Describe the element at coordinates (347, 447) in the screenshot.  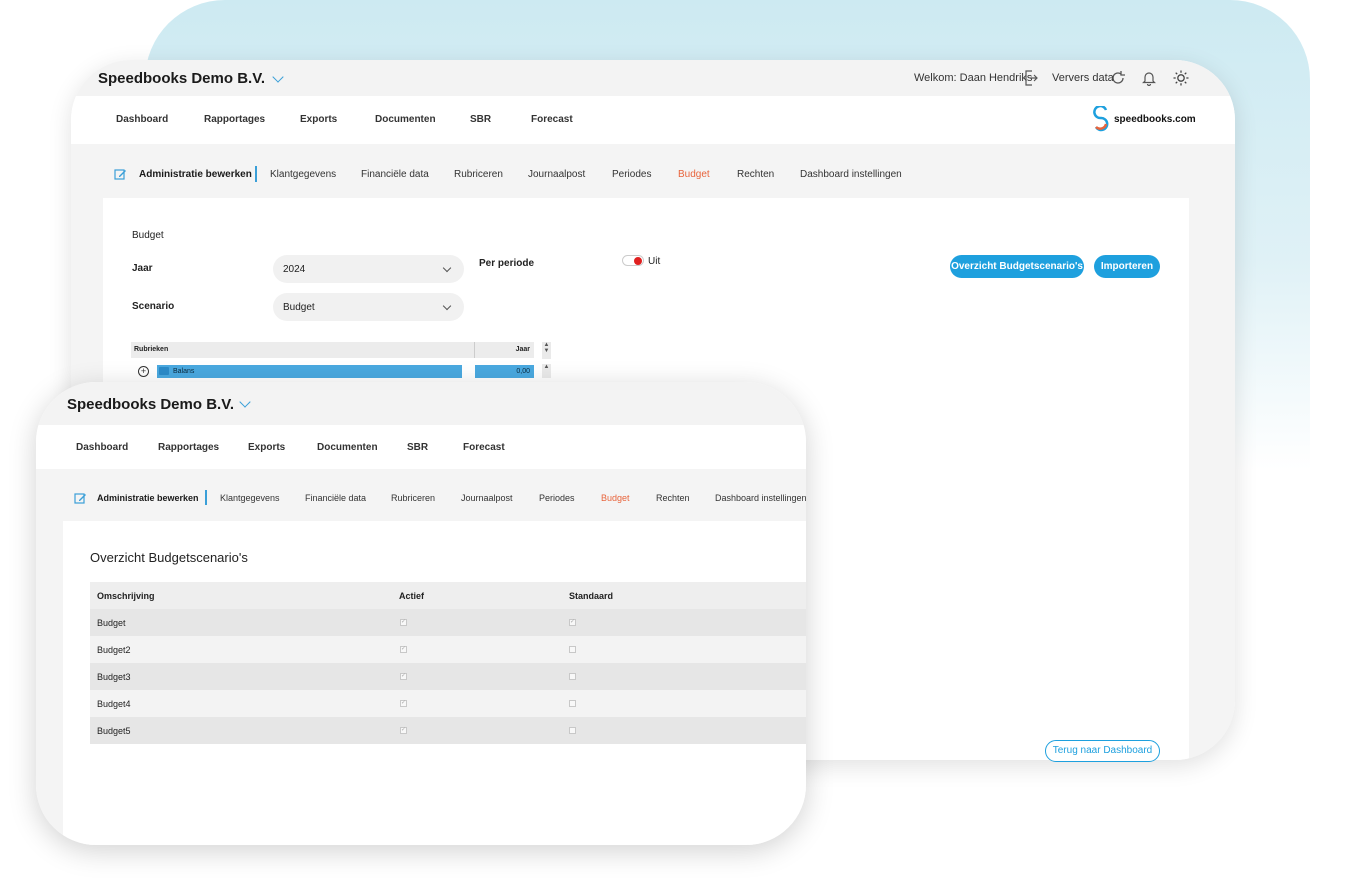
I see `front-nav-documenten: Documenten` at that location.